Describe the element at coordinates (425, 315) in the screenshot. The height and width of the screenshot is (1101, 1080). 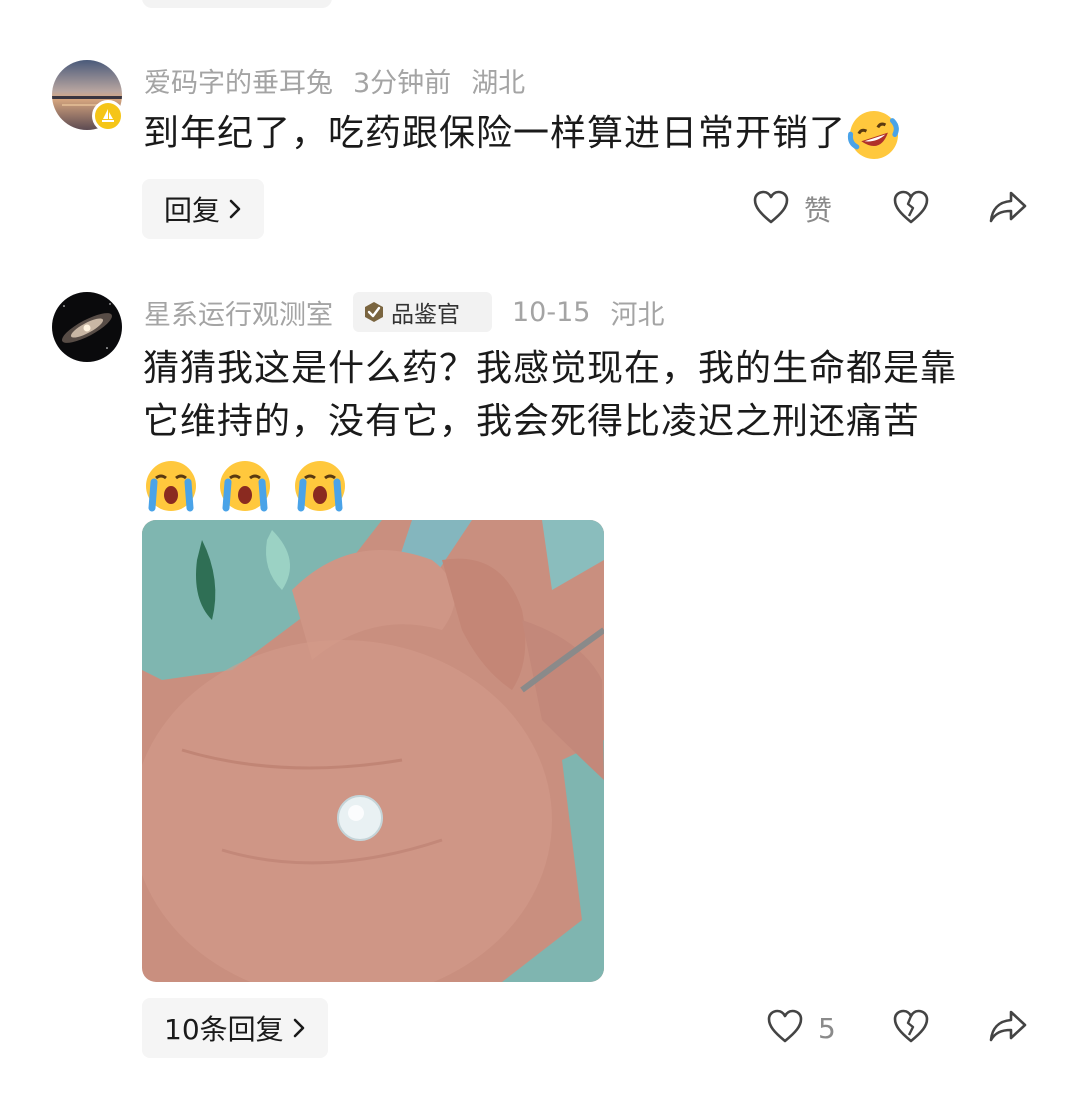
I see `role-badge-label: 品鉴官` at that location.